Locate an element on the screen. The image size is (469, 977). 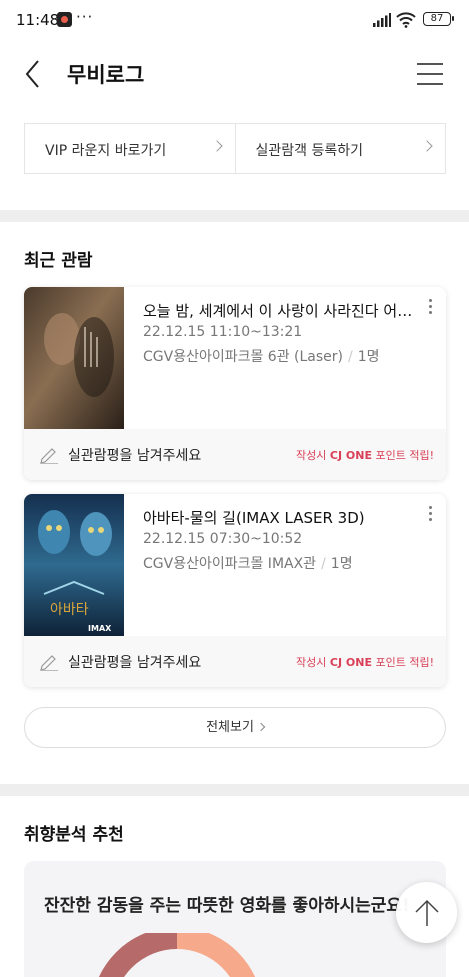
status-bar: 11:48 ··· 87 is located at coordinates (234, 20).